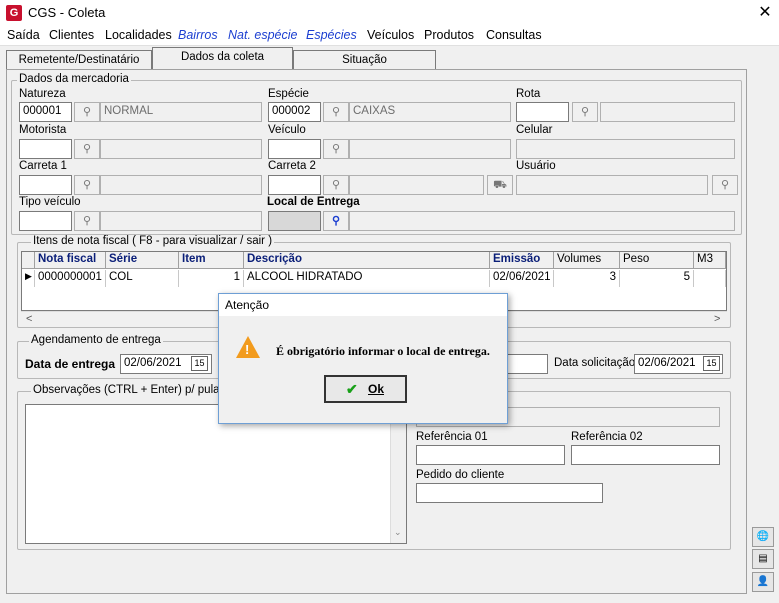  Describe the element at coordinates (527, 364) in the screenshot. I see `hora-entrega-input` at that location.